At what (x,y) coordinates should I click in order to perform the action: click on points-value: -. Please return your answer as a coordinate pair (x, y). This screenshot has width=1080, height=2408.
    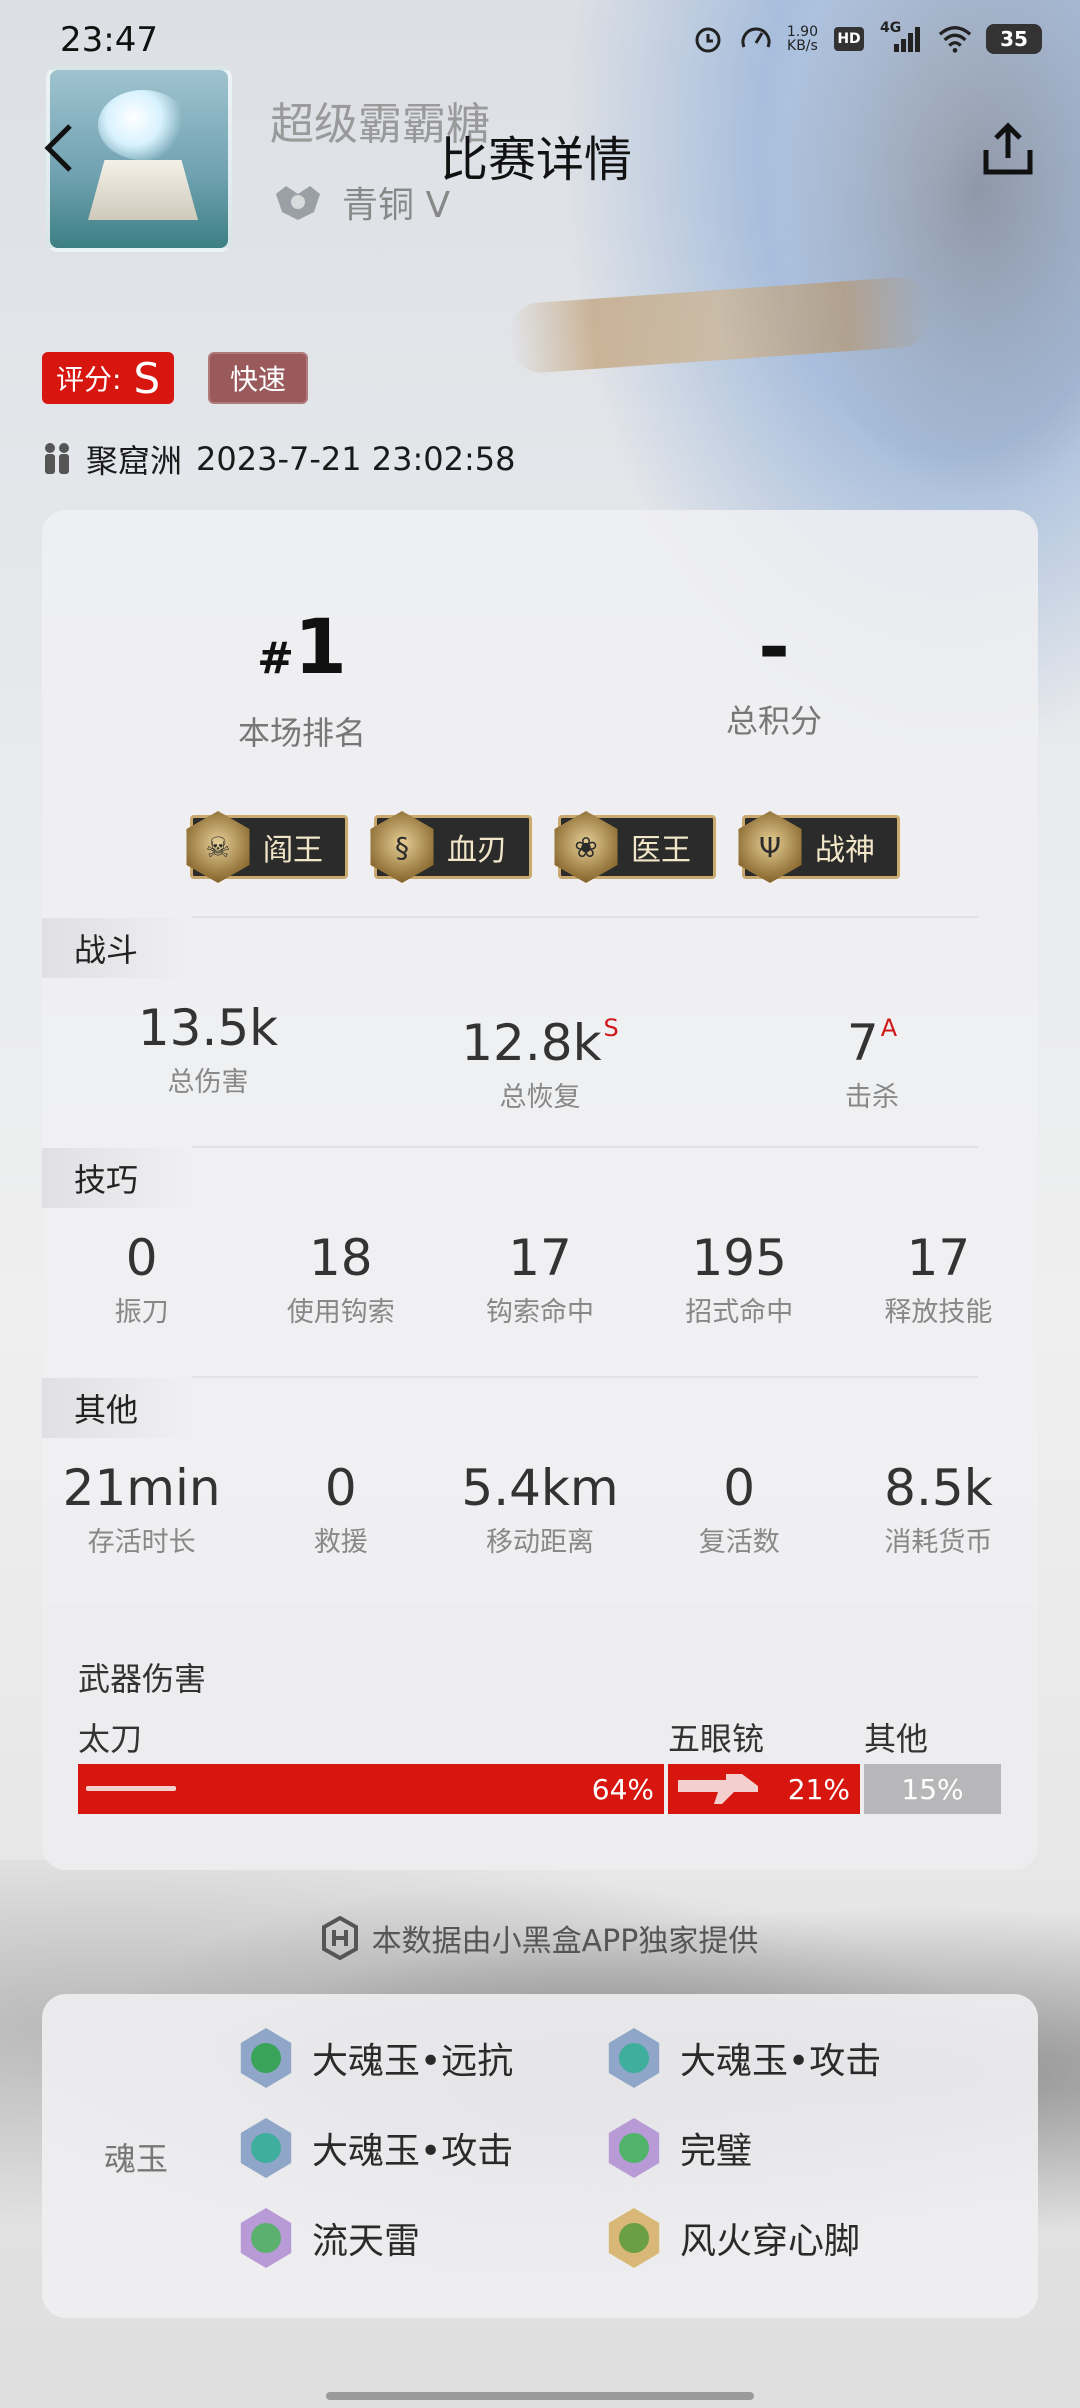
    Looking at the image, I should click on (774, 646).